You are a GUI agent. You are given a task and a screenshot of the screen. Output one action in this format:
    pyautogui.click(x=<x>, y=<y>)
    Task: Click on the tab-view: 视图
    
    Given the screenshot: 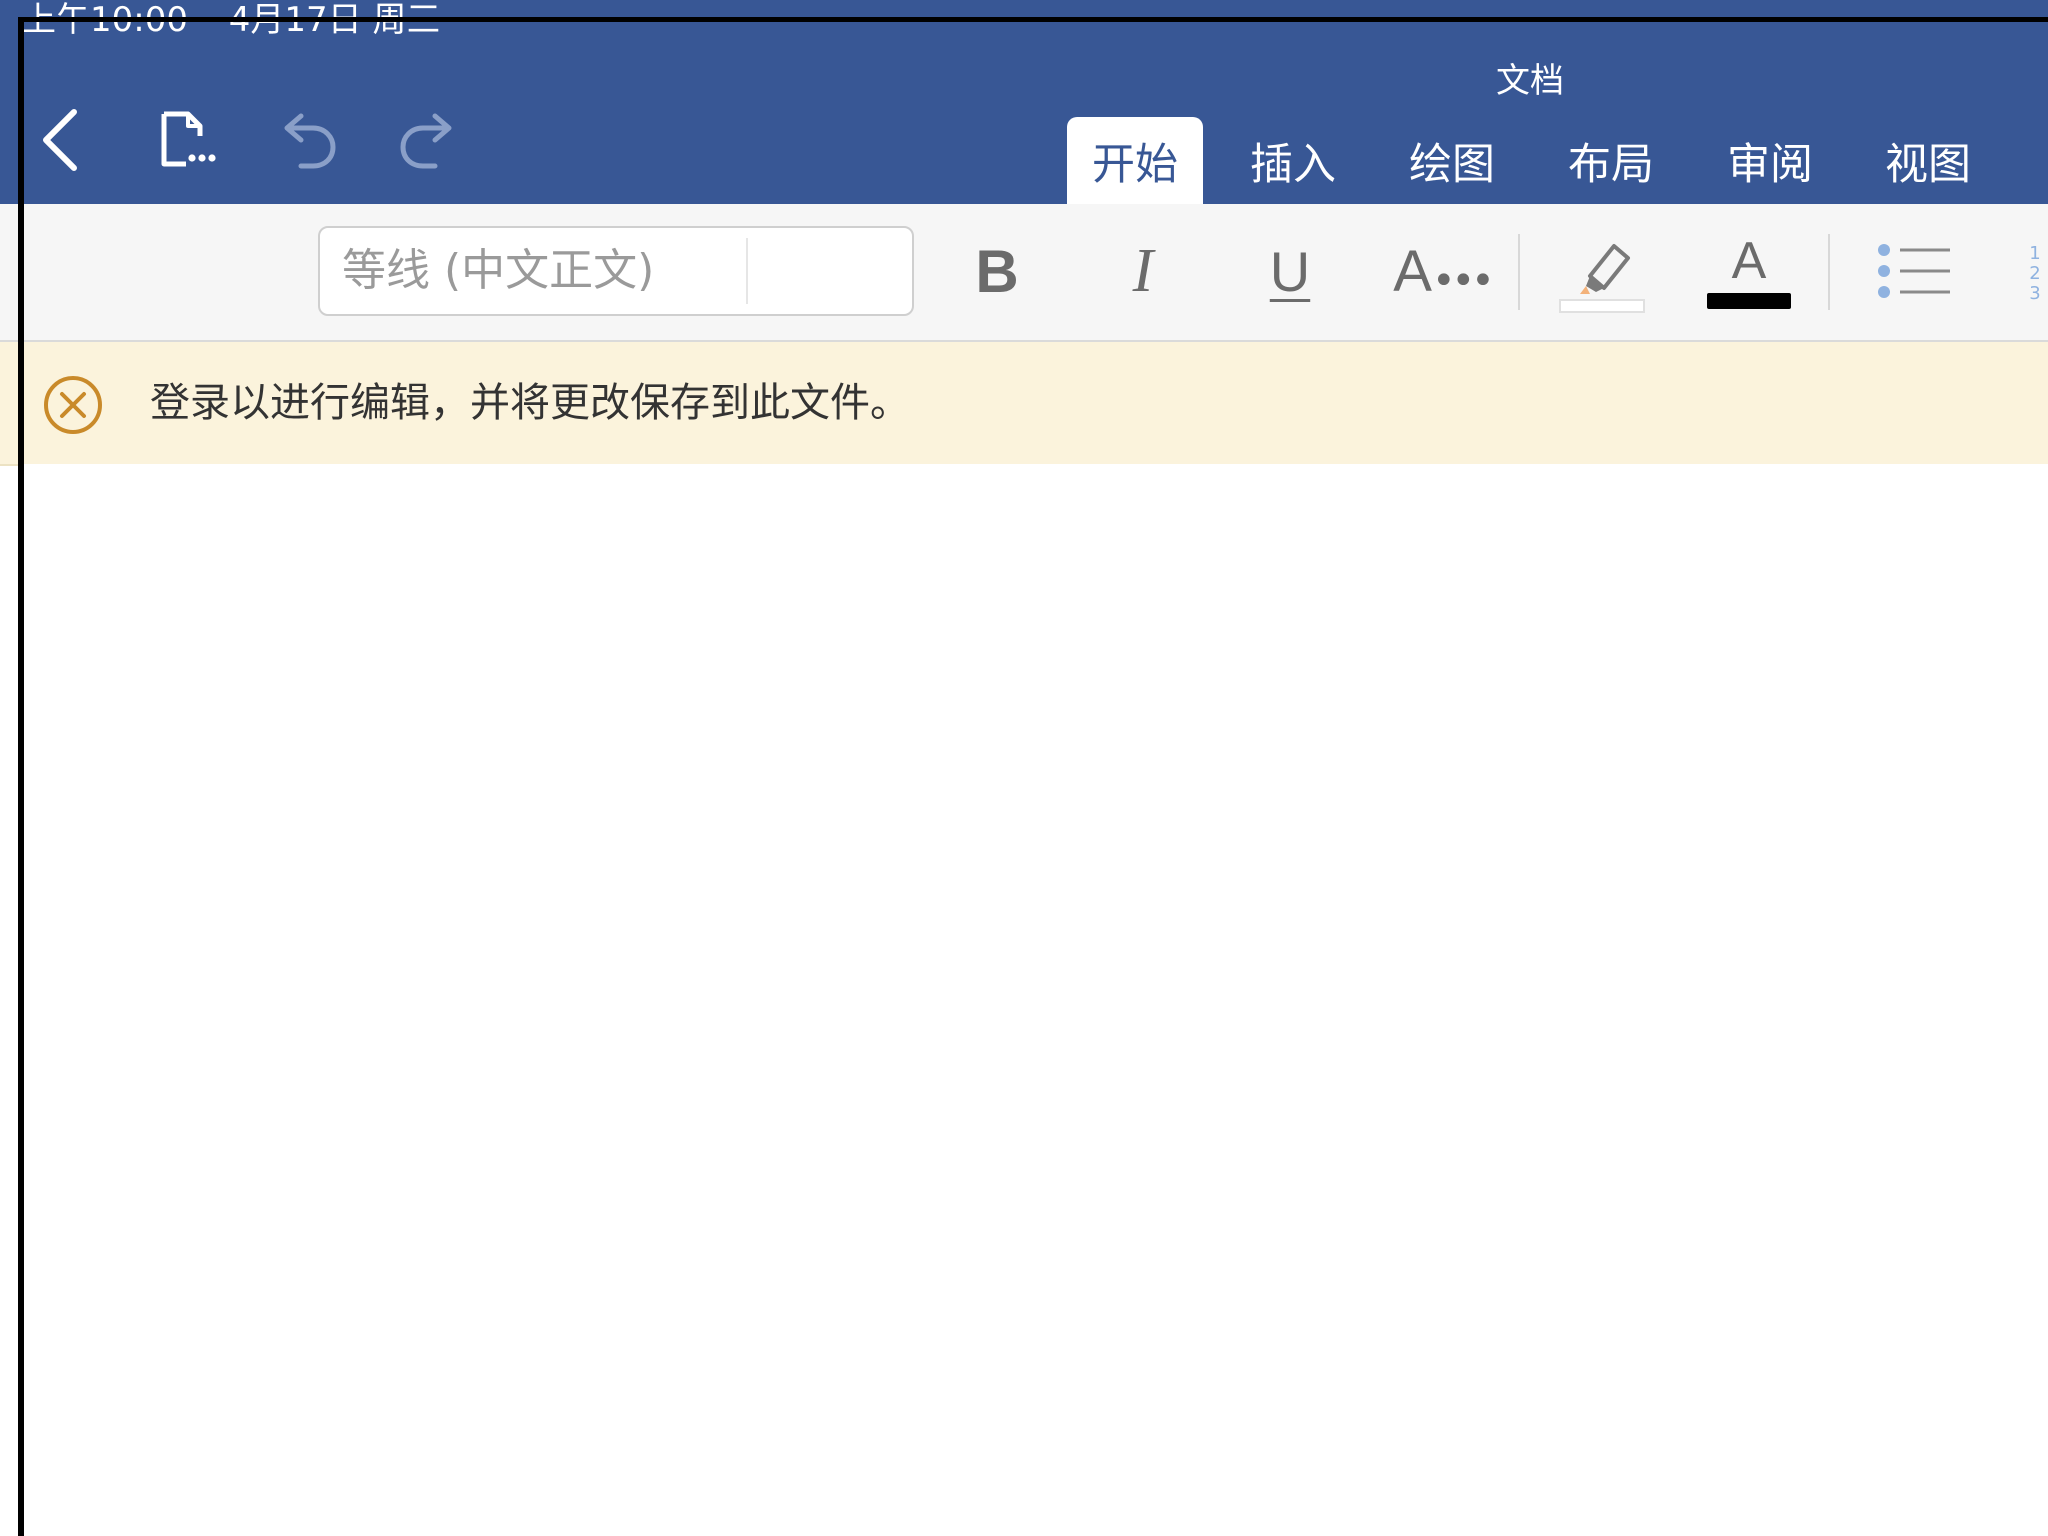 What is the action you would take?
    pyautogui.click(x=1928, y=160)
    